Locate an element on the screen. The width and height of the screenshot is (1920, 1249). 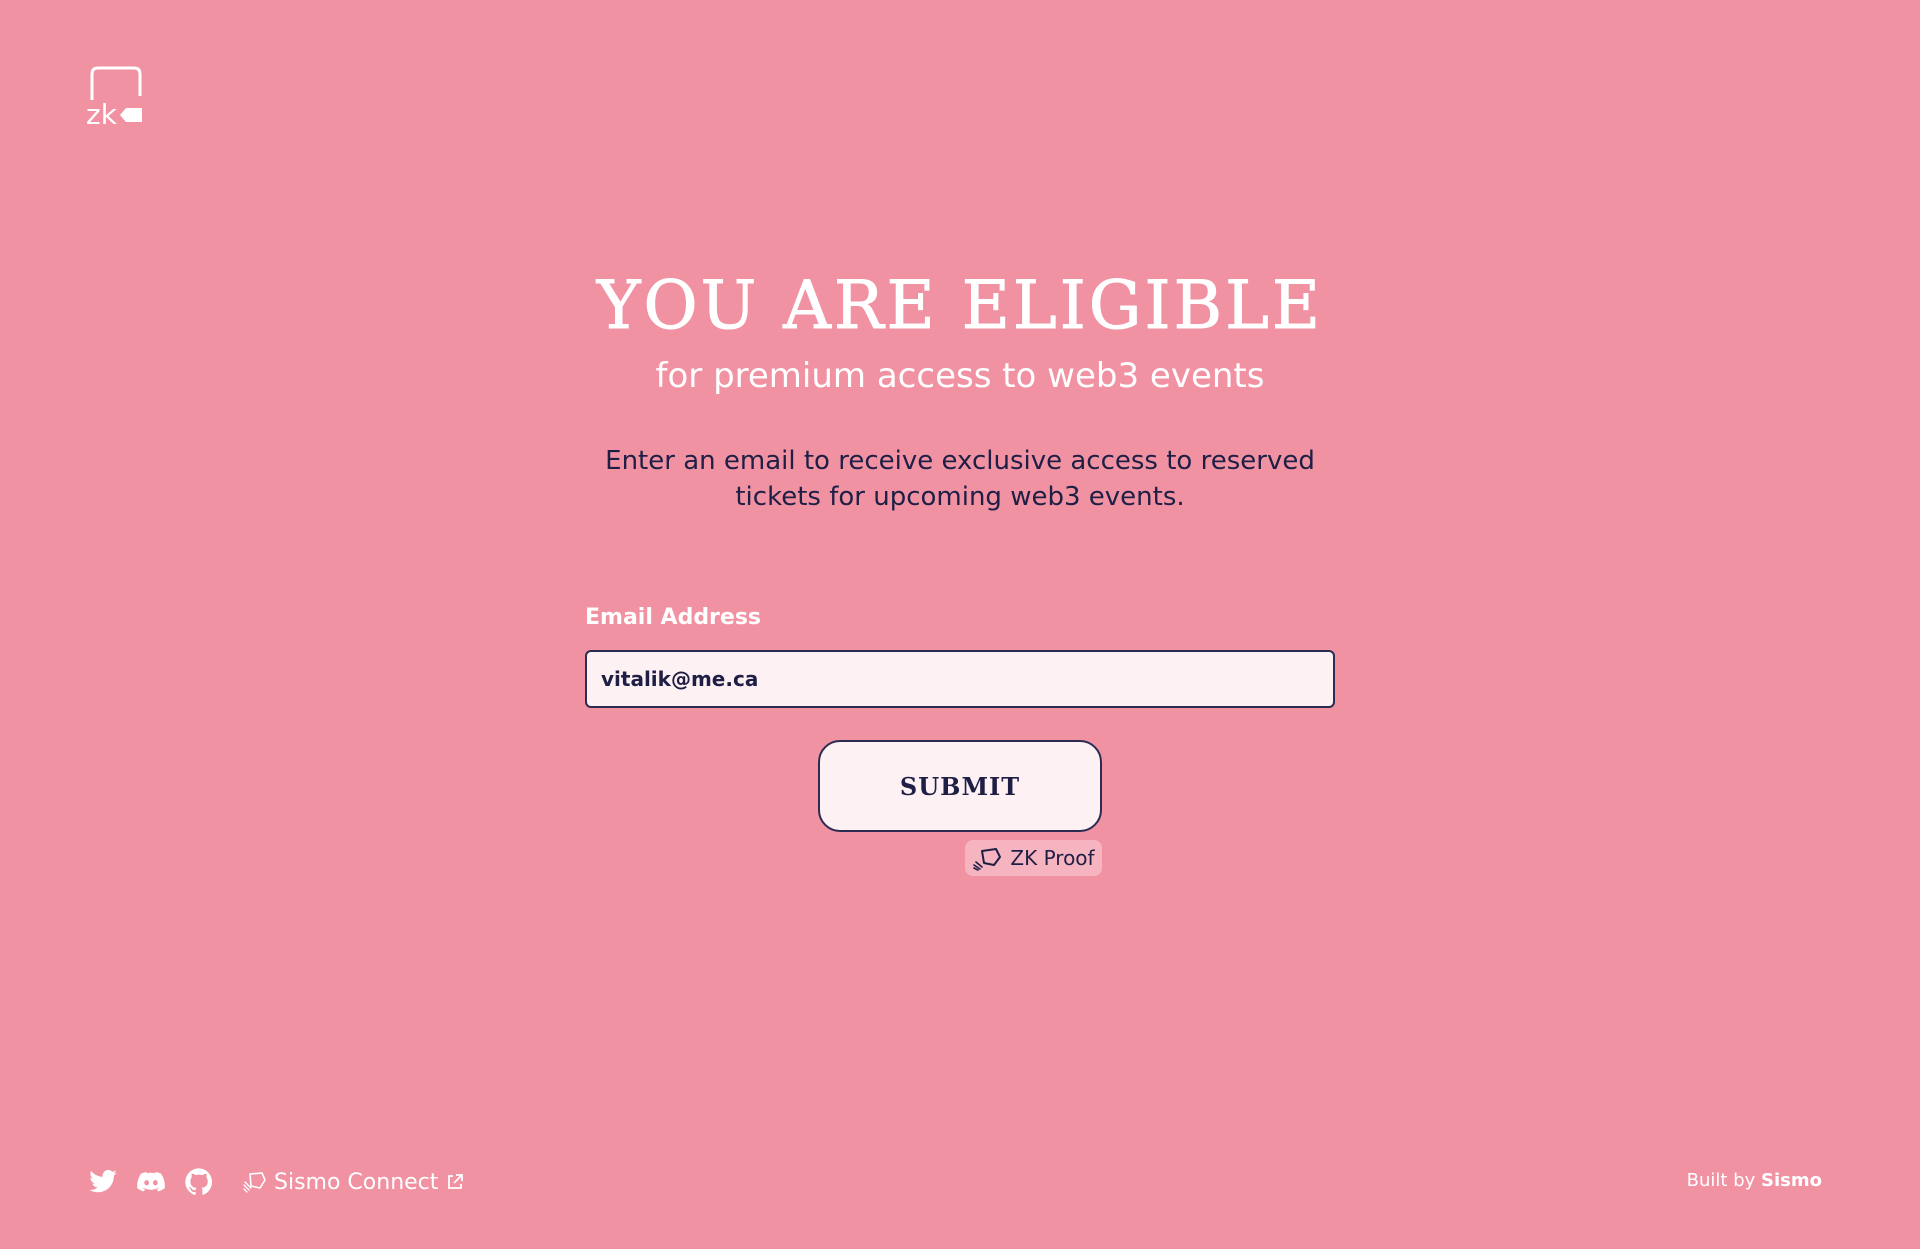
twitter-link is located at coordinates (103, 1182).